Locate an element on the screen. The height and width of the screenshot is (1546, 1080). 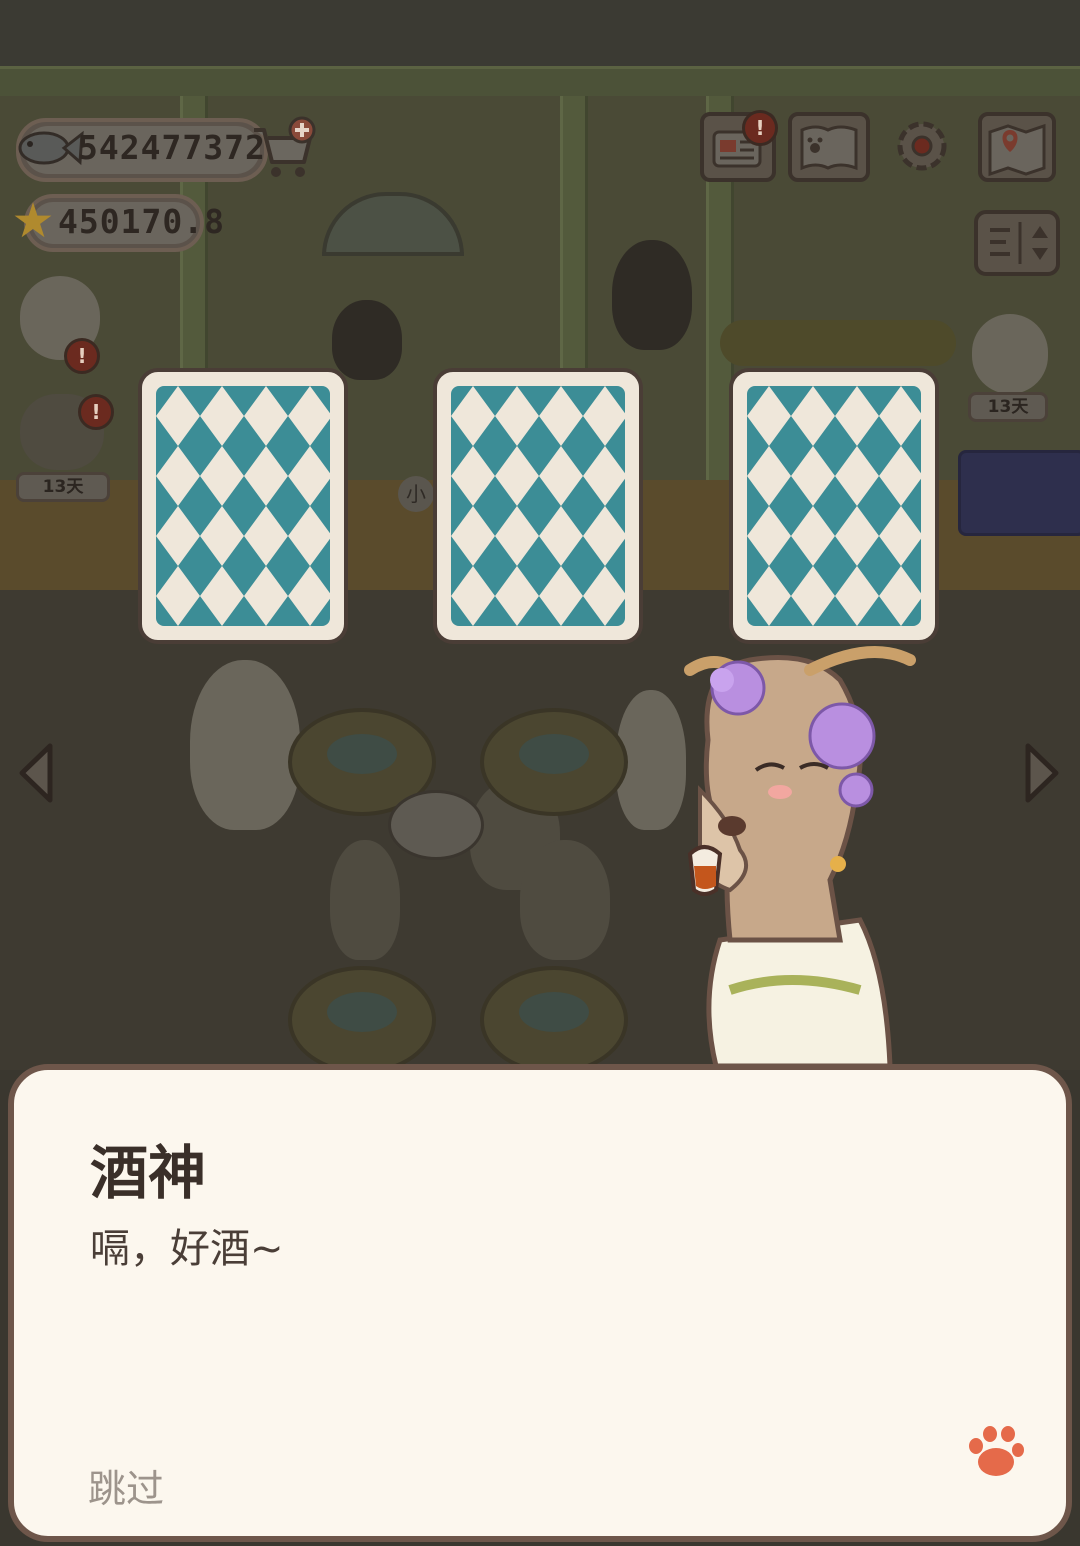
right-arrow-icon is located at coordinates (1042, 773).